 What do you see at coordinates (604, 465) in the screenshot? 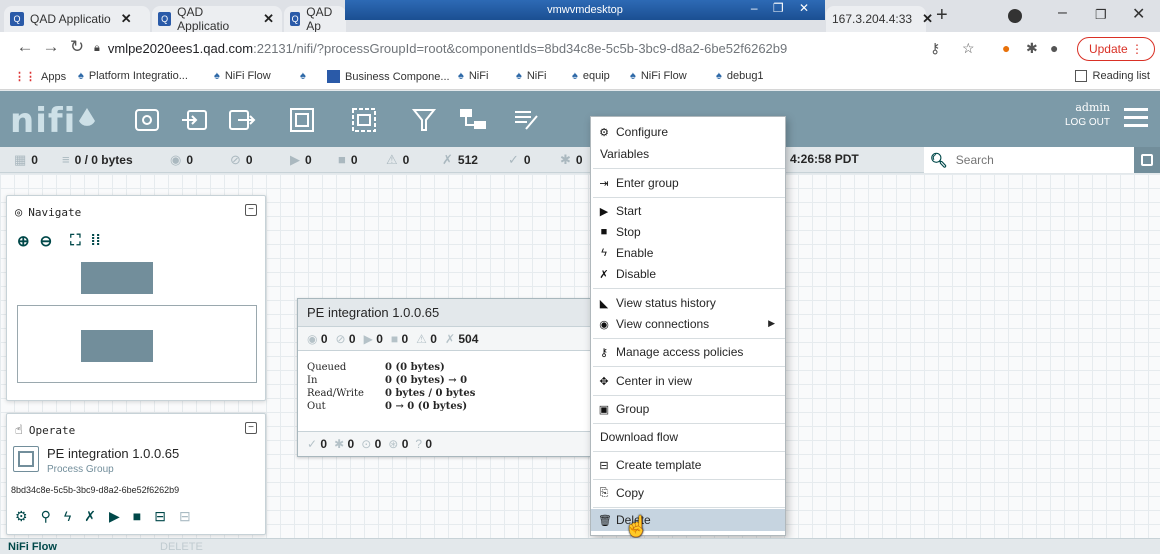
I see `template-icon: ⊟` at bounding box center [604, 465].